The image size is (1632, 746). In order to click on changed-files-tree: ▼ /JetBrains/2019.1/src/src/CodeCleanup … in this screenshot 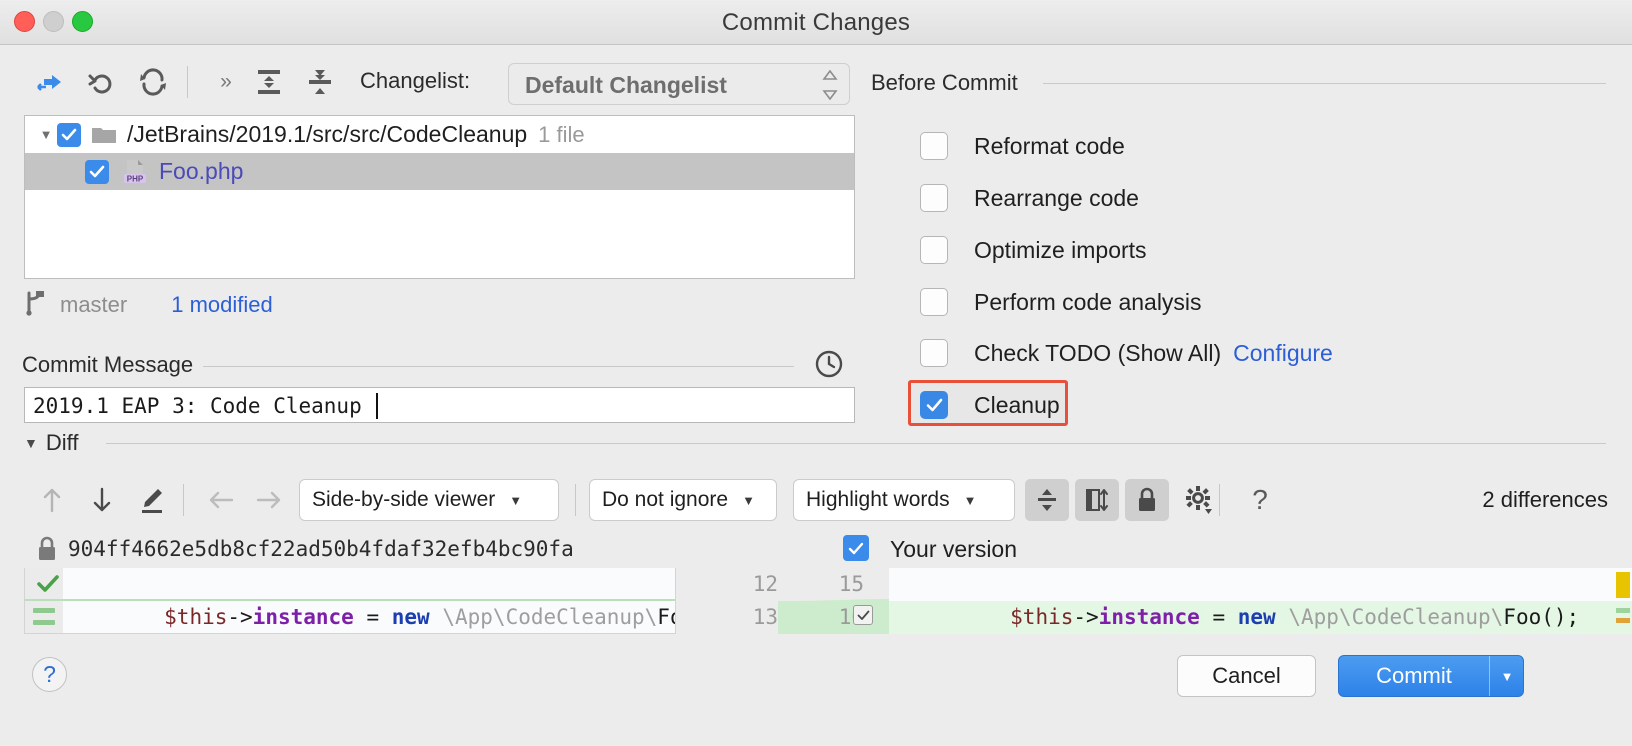, I will do `click(439, 197)`.